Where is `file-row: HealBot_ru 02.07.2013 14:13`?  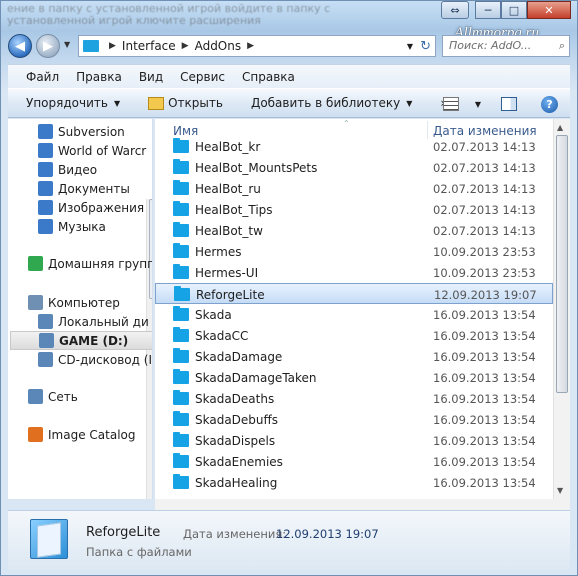
file-row: HealBot_ru 02.07.2013 14:13 is located at coordinates (354, 188).